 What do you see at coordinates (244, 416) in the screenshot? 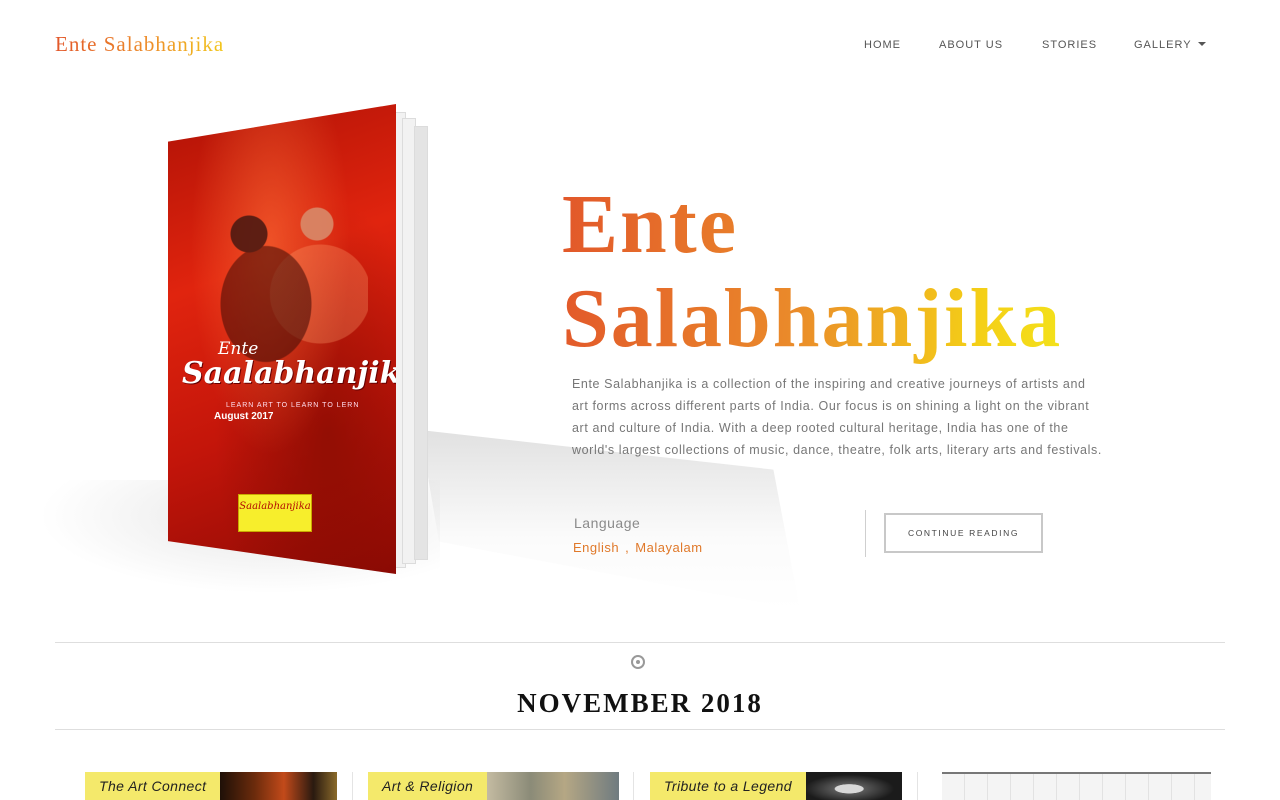
I see `cover-date: August 2017` at bounding box center [244, 416].